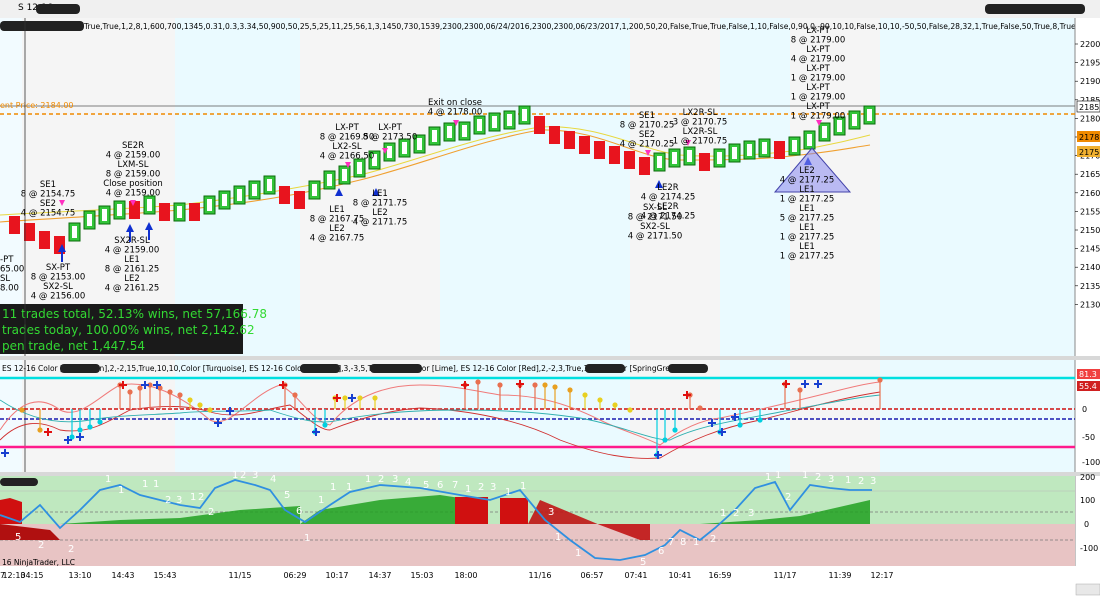 The height and width of the screenshot is (600, 1100). I want to click on histogram-block-red, so click(514, 511).